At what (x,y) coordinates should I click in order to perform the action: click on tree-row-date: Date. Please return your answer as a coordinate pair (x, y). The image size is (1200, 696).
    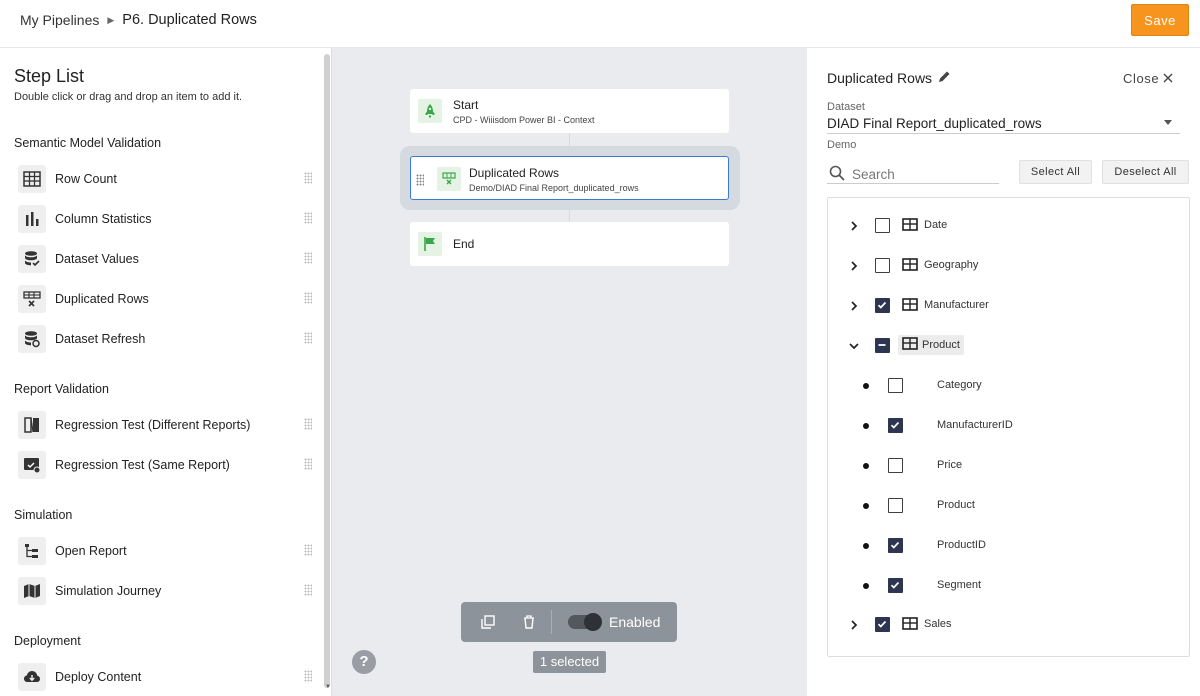
    Looking at the image, I should click on (1008, 226).